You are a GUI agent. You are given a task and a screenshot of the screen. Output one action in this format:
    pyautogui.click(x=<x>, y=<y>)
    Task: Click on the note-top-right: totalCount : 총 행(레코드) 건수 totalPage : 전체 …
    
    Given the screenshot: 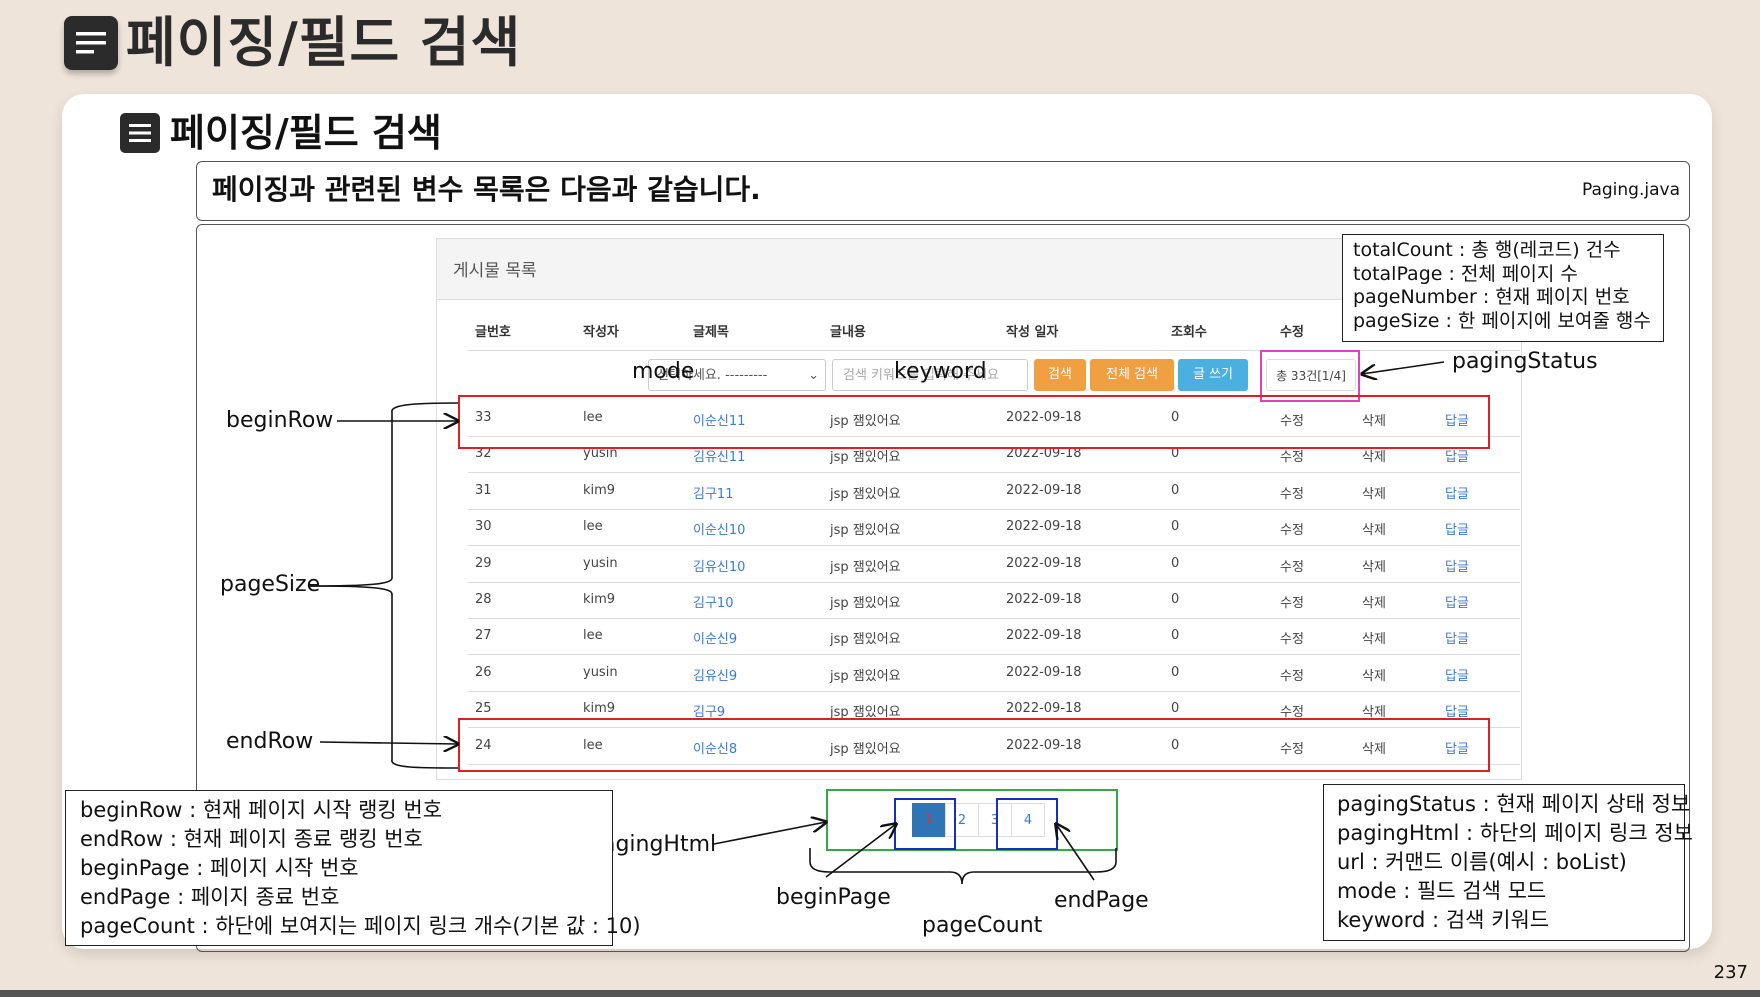 What is the action you would take?
    pyautogui.click(x=1503, y=288)
    